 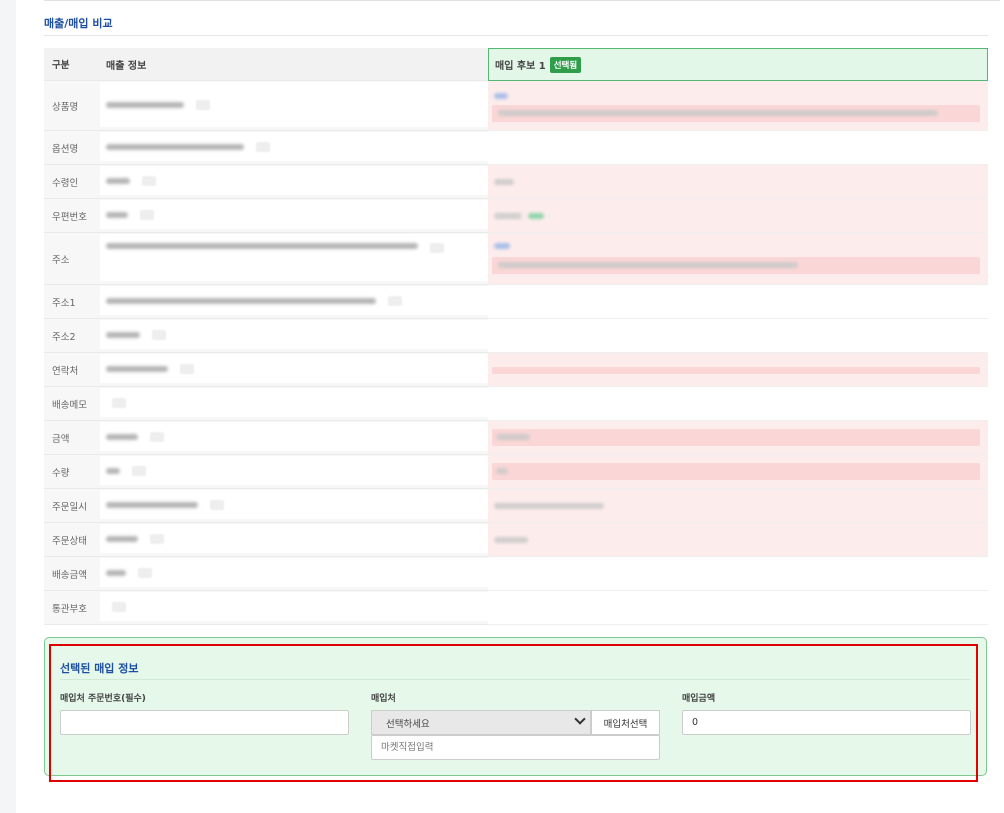 I want to click on top-divider, so click(x=522, y=0).